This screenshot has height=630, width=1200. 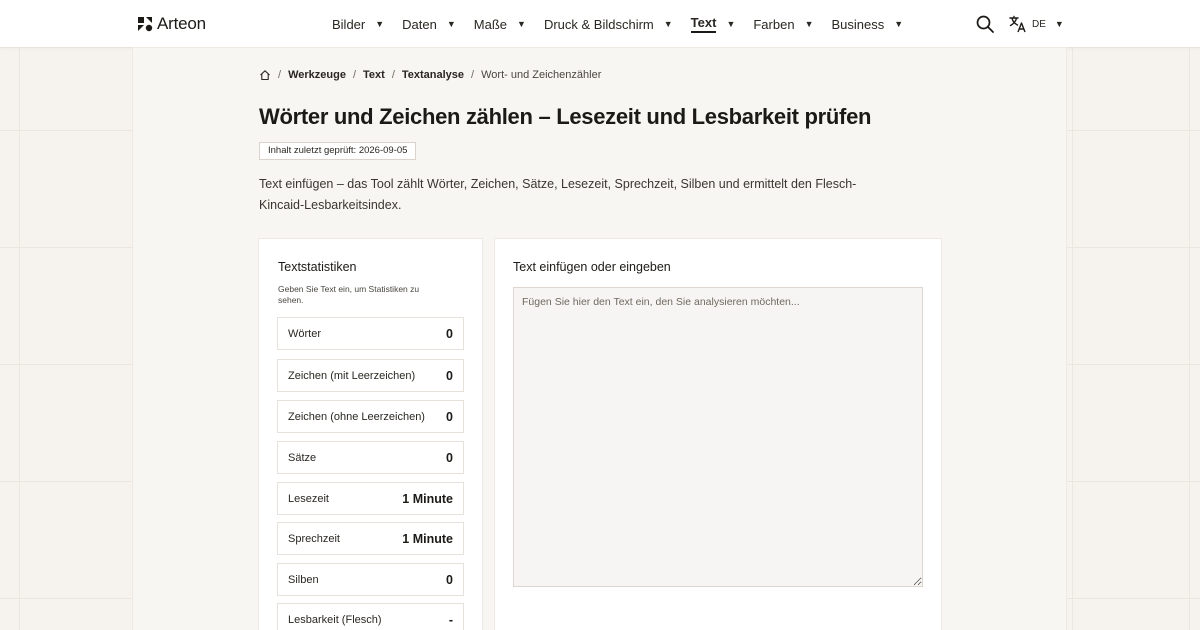 I want to click on nav-item-masse: Maße ▼, so click(x=500, y=24).